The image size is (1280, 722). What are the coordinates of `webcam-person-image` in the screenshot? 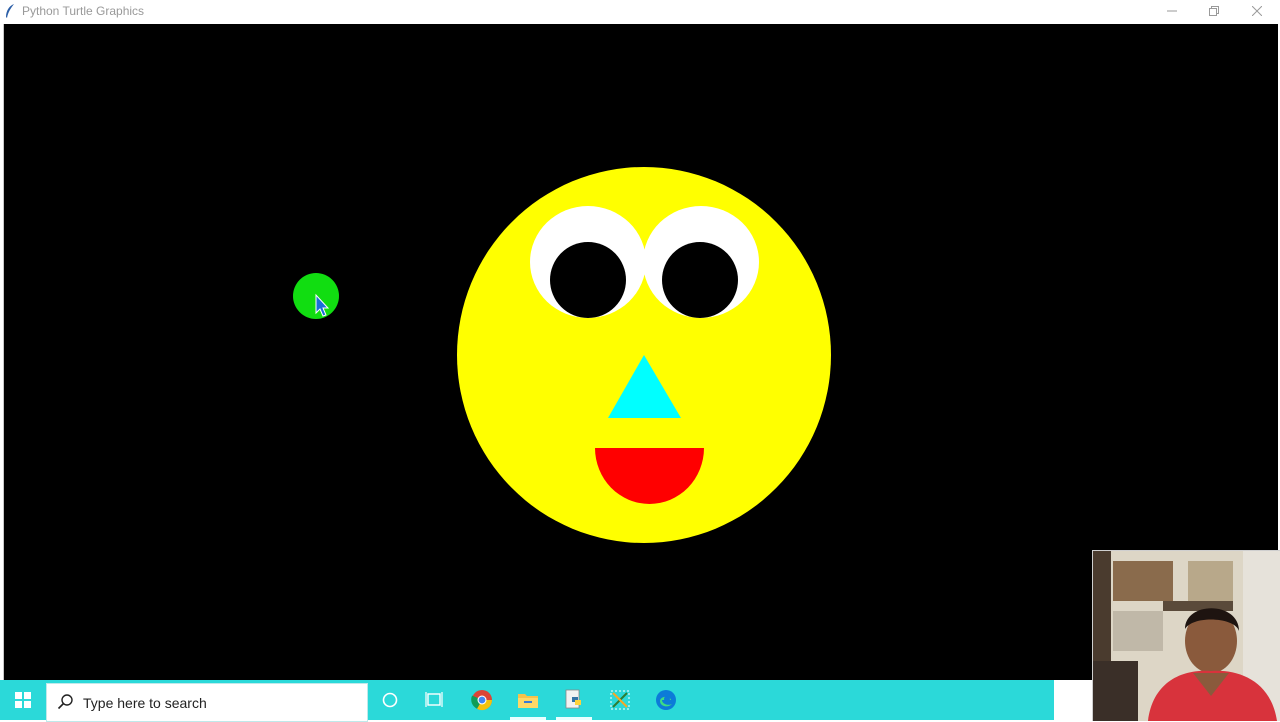 It's located at (1186, 636).